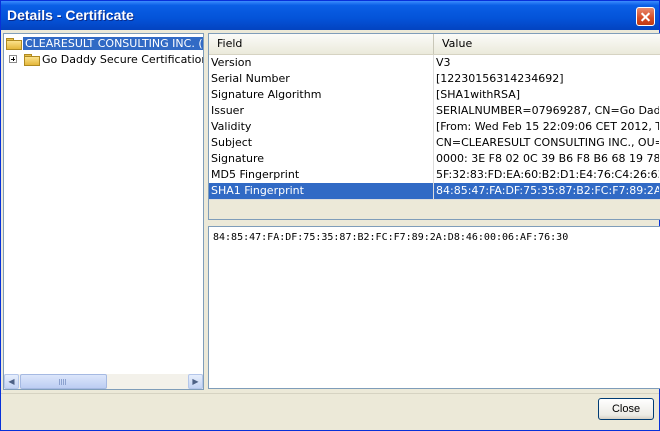 This screenshot has width=660, height=431. I want to click on window-title: Details - Certificate, so click(70, 15).